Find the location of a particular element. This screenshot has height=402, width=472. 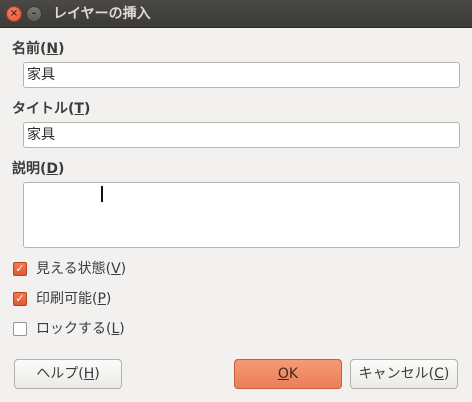

ok-button: OK is located at coordinates (288, 374).